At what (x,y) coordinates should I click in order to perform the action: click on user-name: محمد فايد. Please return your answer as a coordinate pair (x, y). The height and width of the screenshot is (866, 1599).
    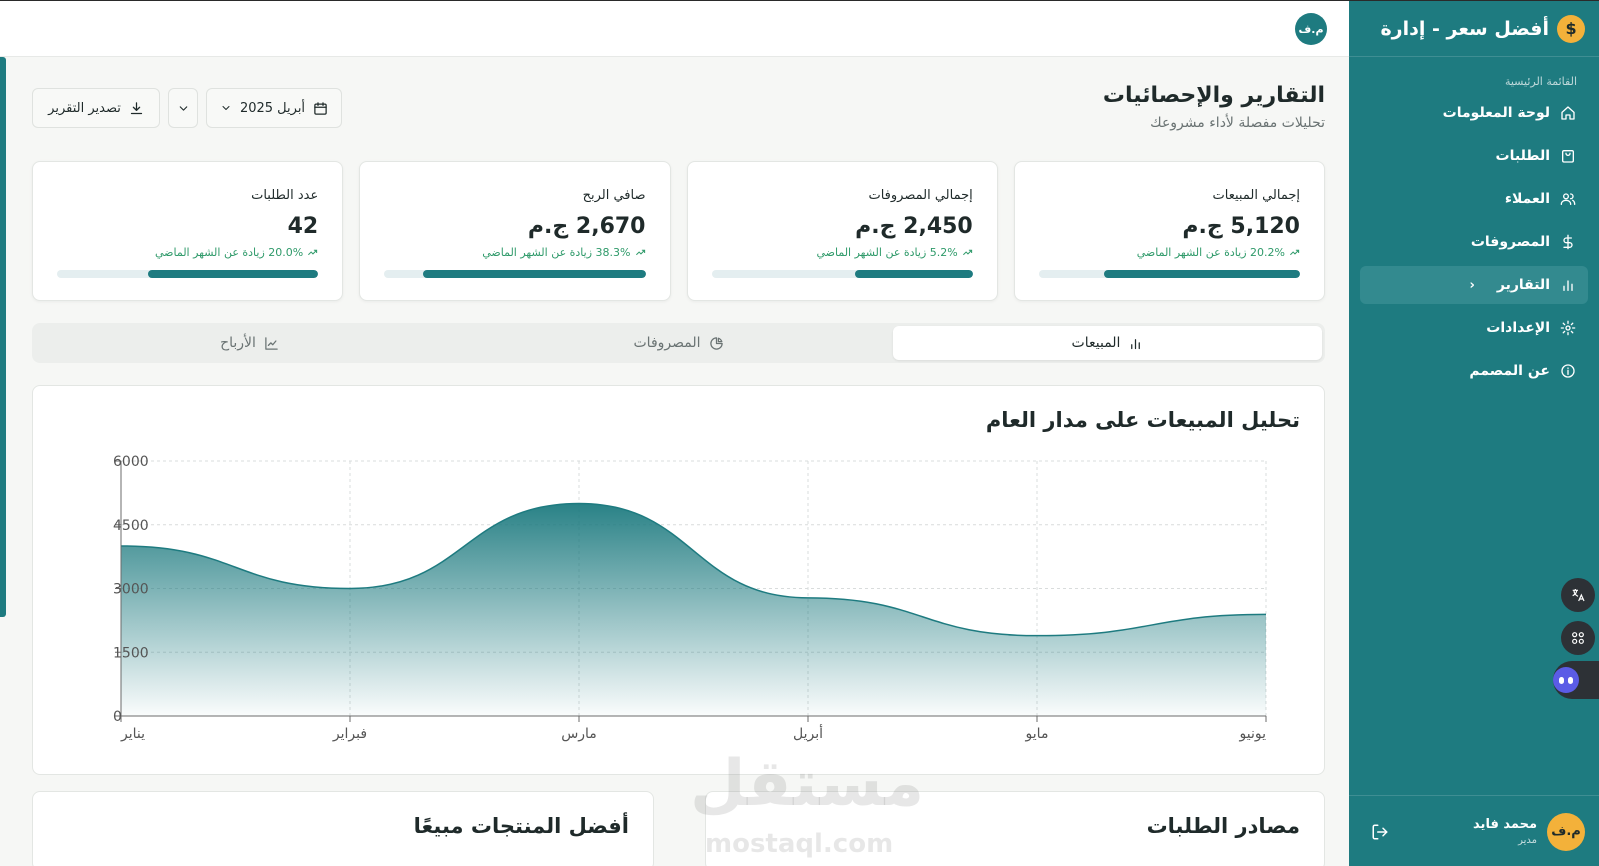
    Looking at the image, I should click on (1505, 824).